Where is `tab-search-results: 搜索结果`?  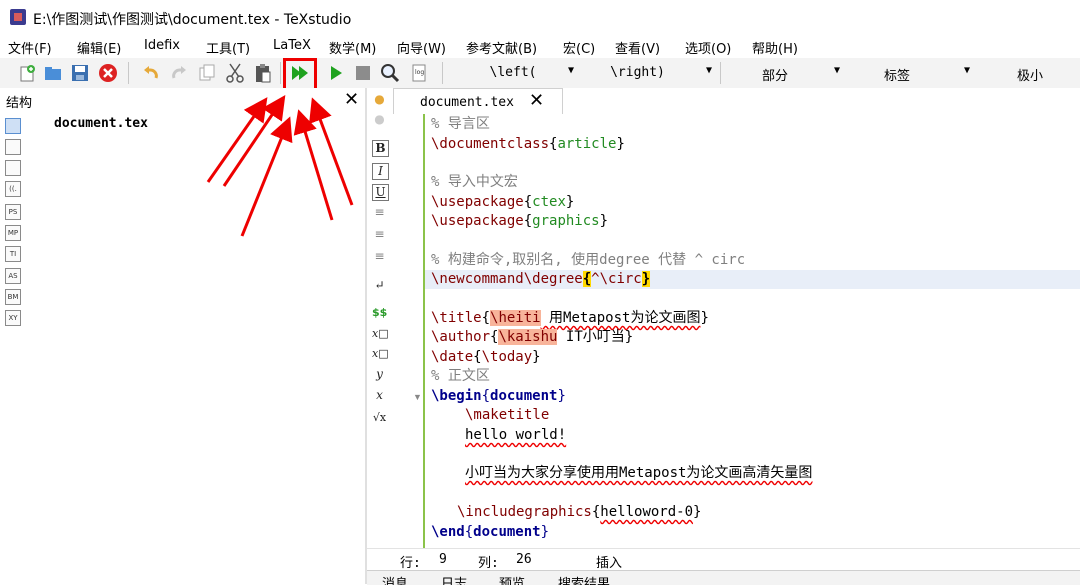
tab-search-results: 搜索结果 is located at coordinates (584, 579).